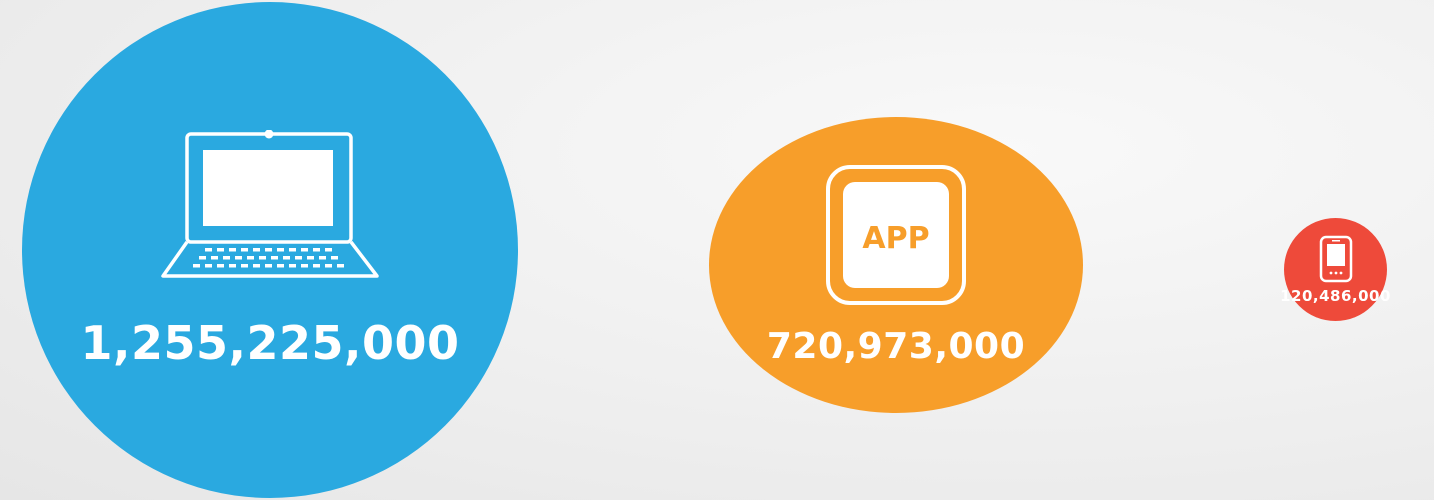 This screenshot has width=1434, height=500. What do you see at coordinates (896, 346) in the screenshot?
I see `app-value: 720,973,000` at bounding box center [896, 346].